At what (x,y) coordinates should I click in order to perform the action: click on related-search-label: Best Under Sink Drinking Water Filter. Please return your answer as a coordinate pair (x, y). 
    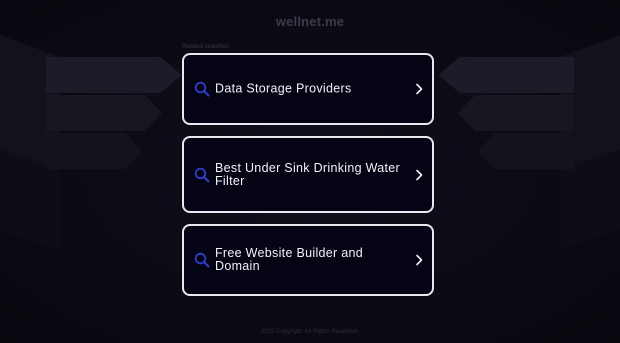
    Looking at the image, I should click on (307, 174).